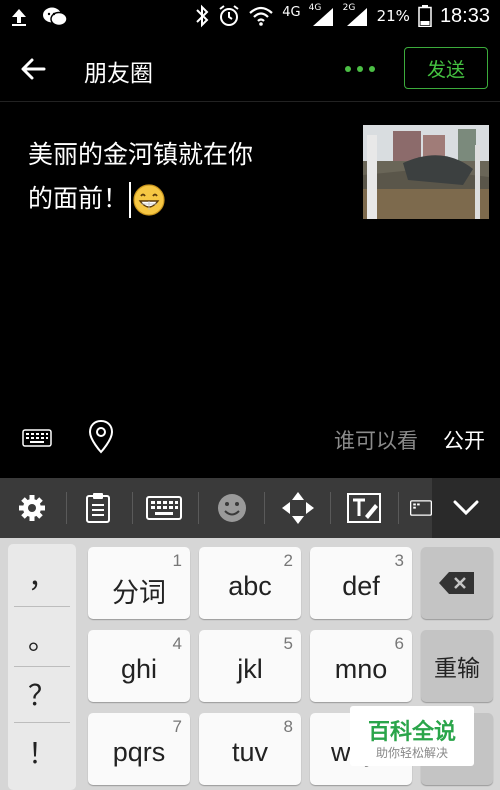 The height and width of the screenshot is (790, 500). I want to click on key-2: 2 abc, so click(250, 583).